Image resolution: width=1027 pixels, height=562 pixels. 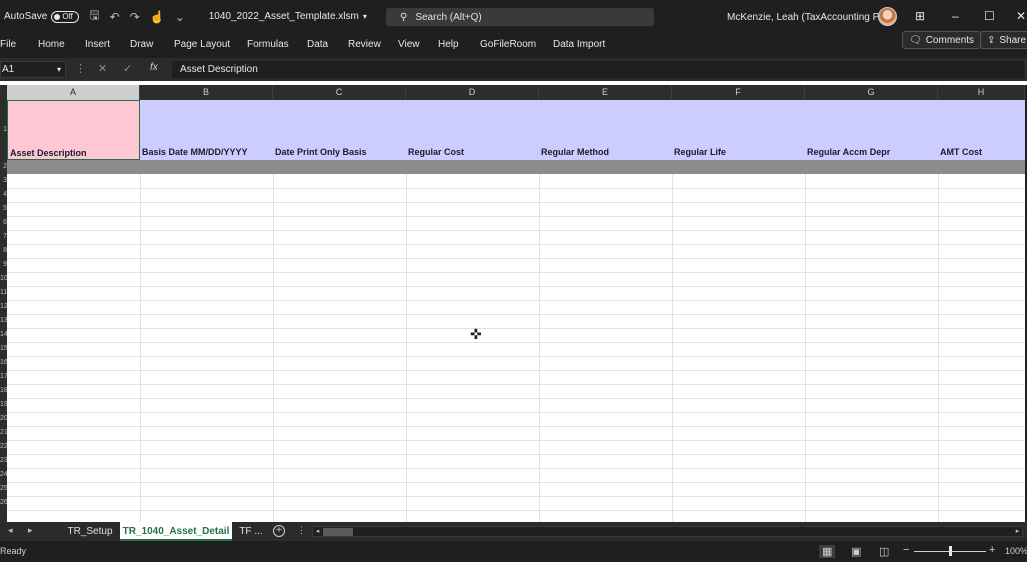 What do you see at coordinates (856, 551) in the screenshot?
I see `page-layout-view-icon: ▣` at bounding box center [856, 551].